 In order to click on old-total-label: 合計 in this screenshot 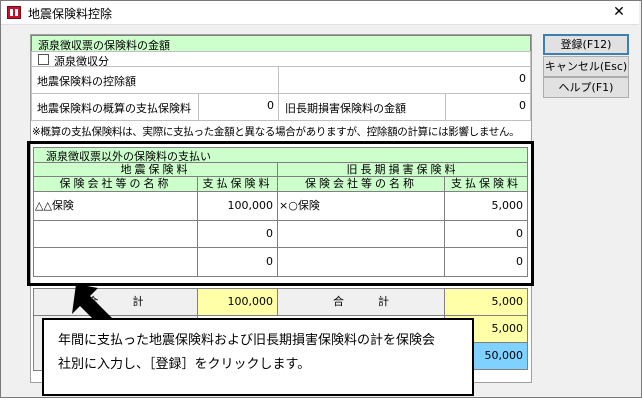, I will do `click(378, 301)`.